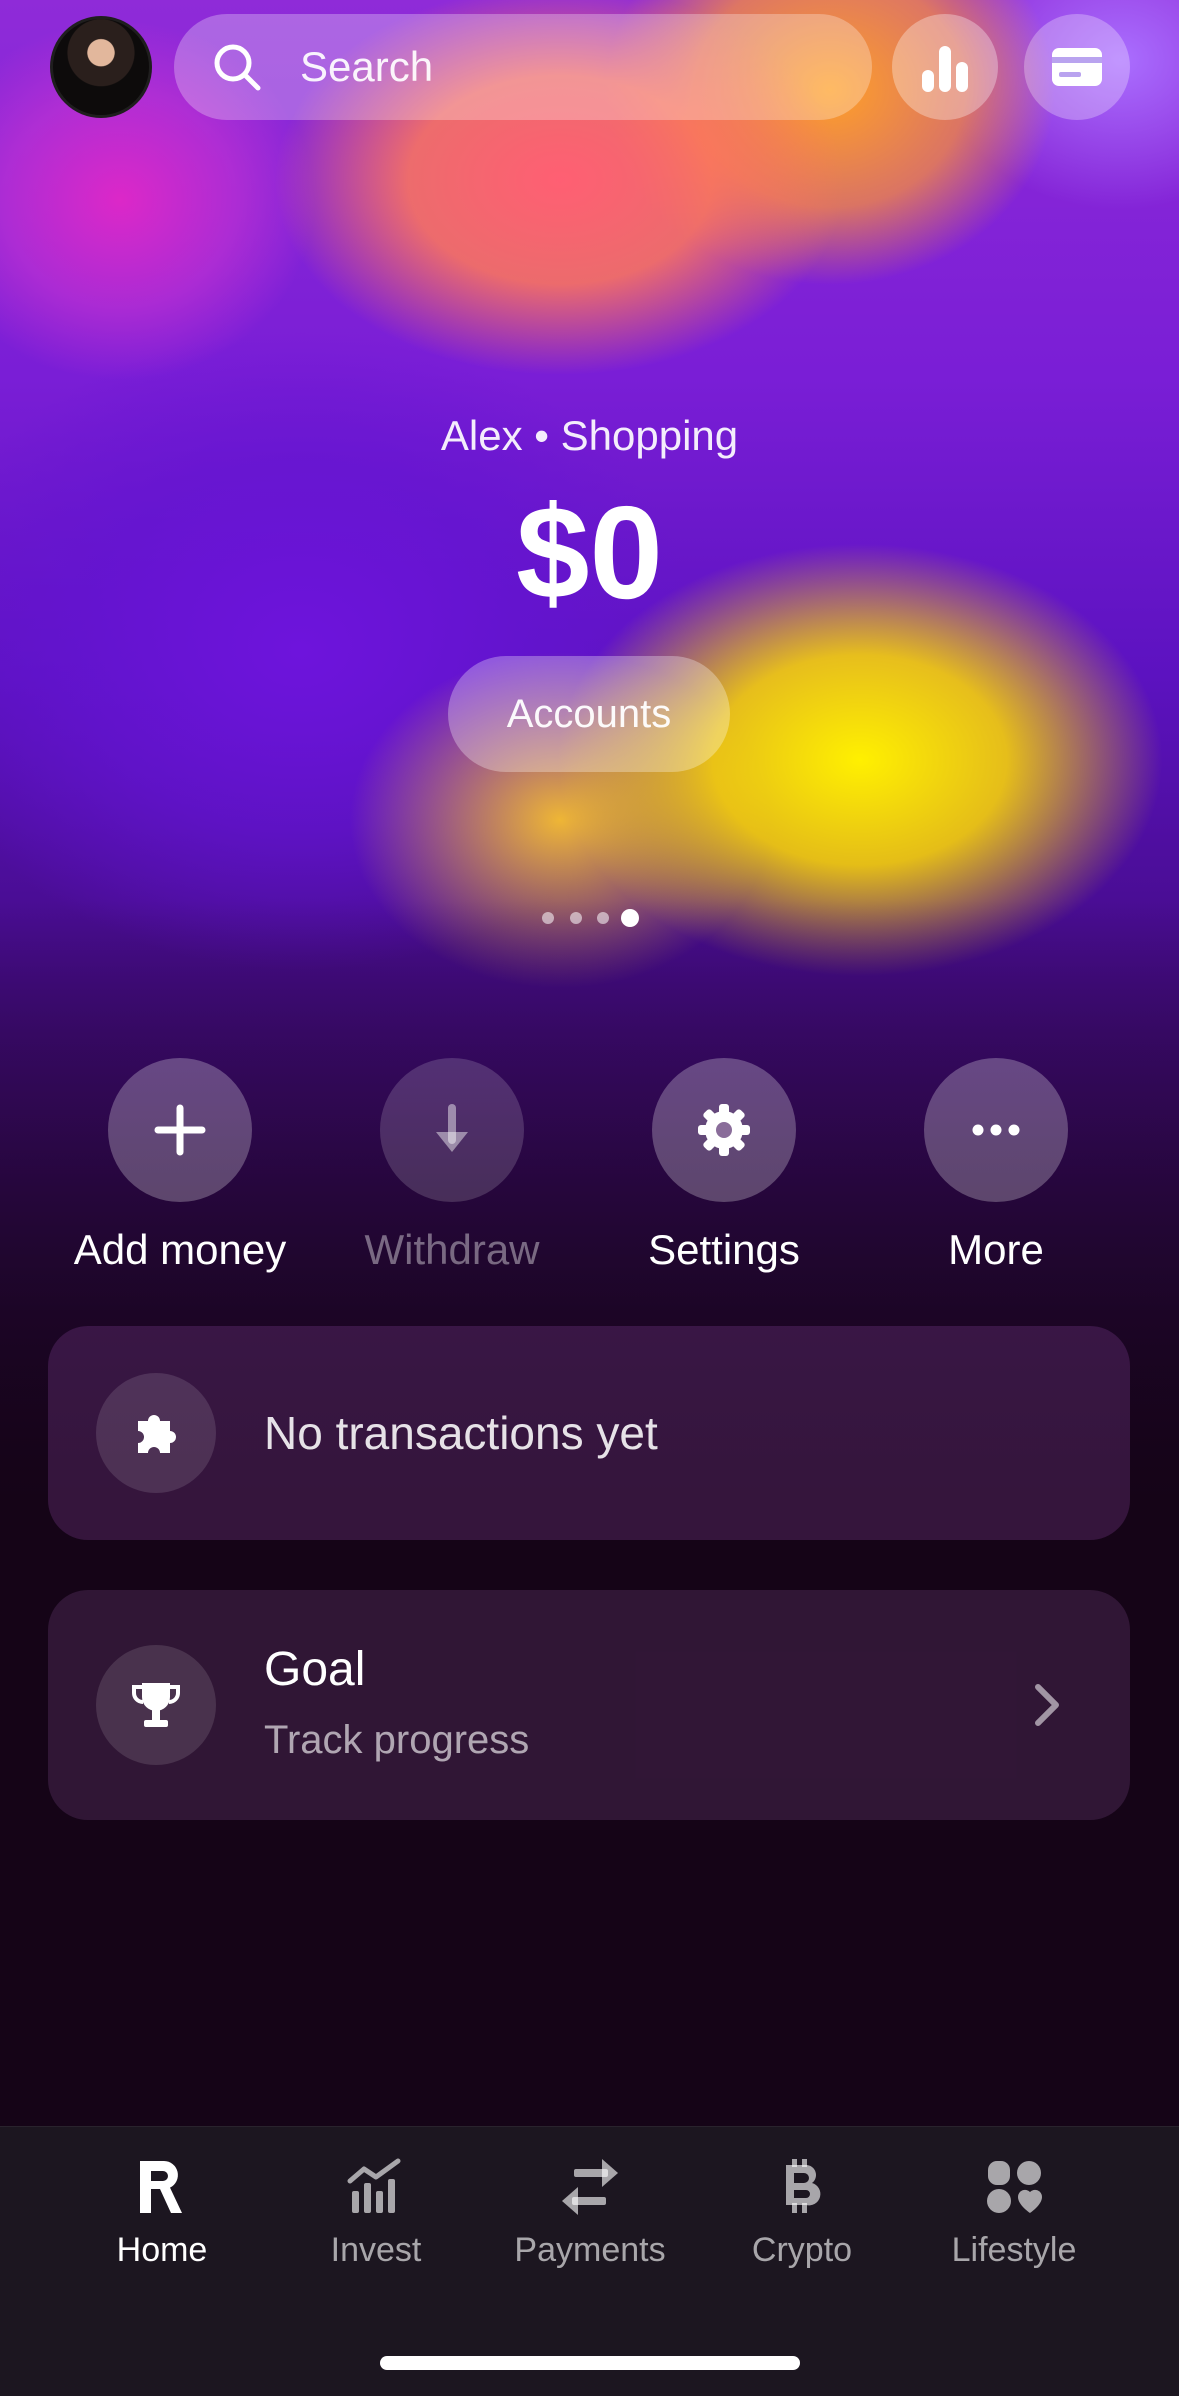 The height and width of the screenshot is (2396, 1179). Describe the element at coordinates (590, 2250) in the screenshot. I see `tab-payments-label: Payments` at that location.